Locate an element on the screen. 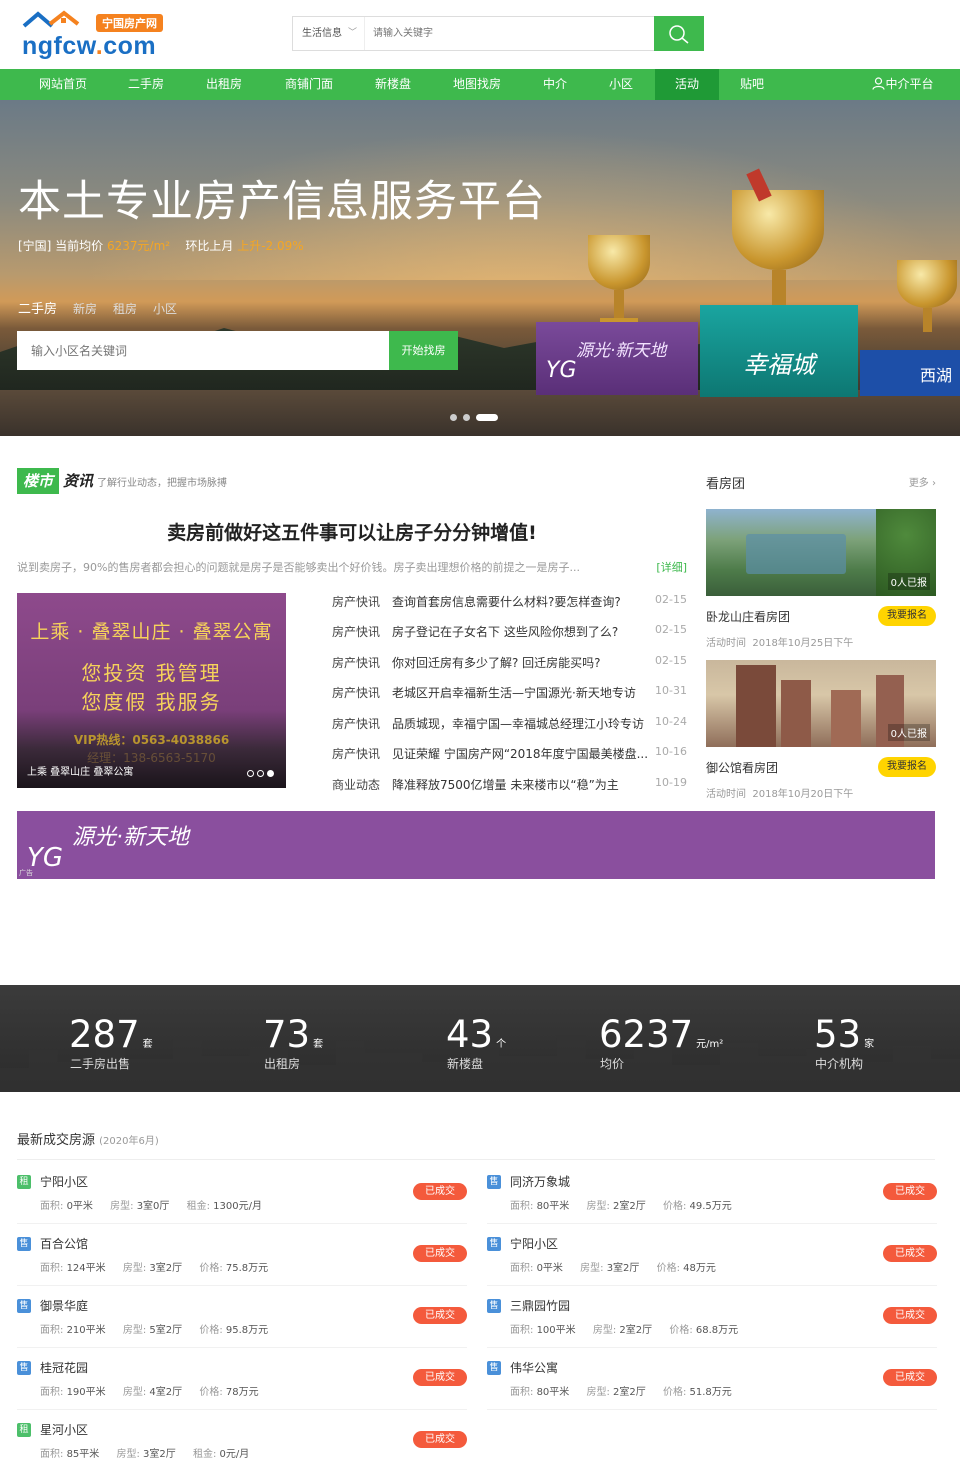  nav-home: 网站首页 is located at coordinates (63, 84).